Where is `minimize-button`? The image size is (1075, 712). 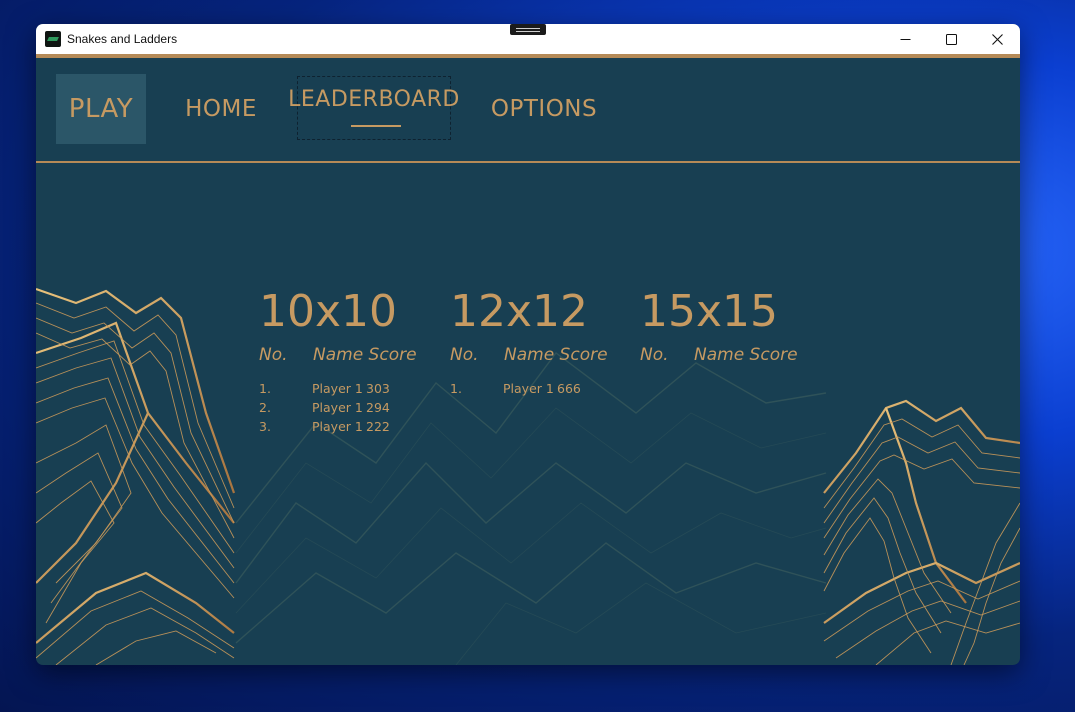
minimize-button is located at coordinates (905, 39).